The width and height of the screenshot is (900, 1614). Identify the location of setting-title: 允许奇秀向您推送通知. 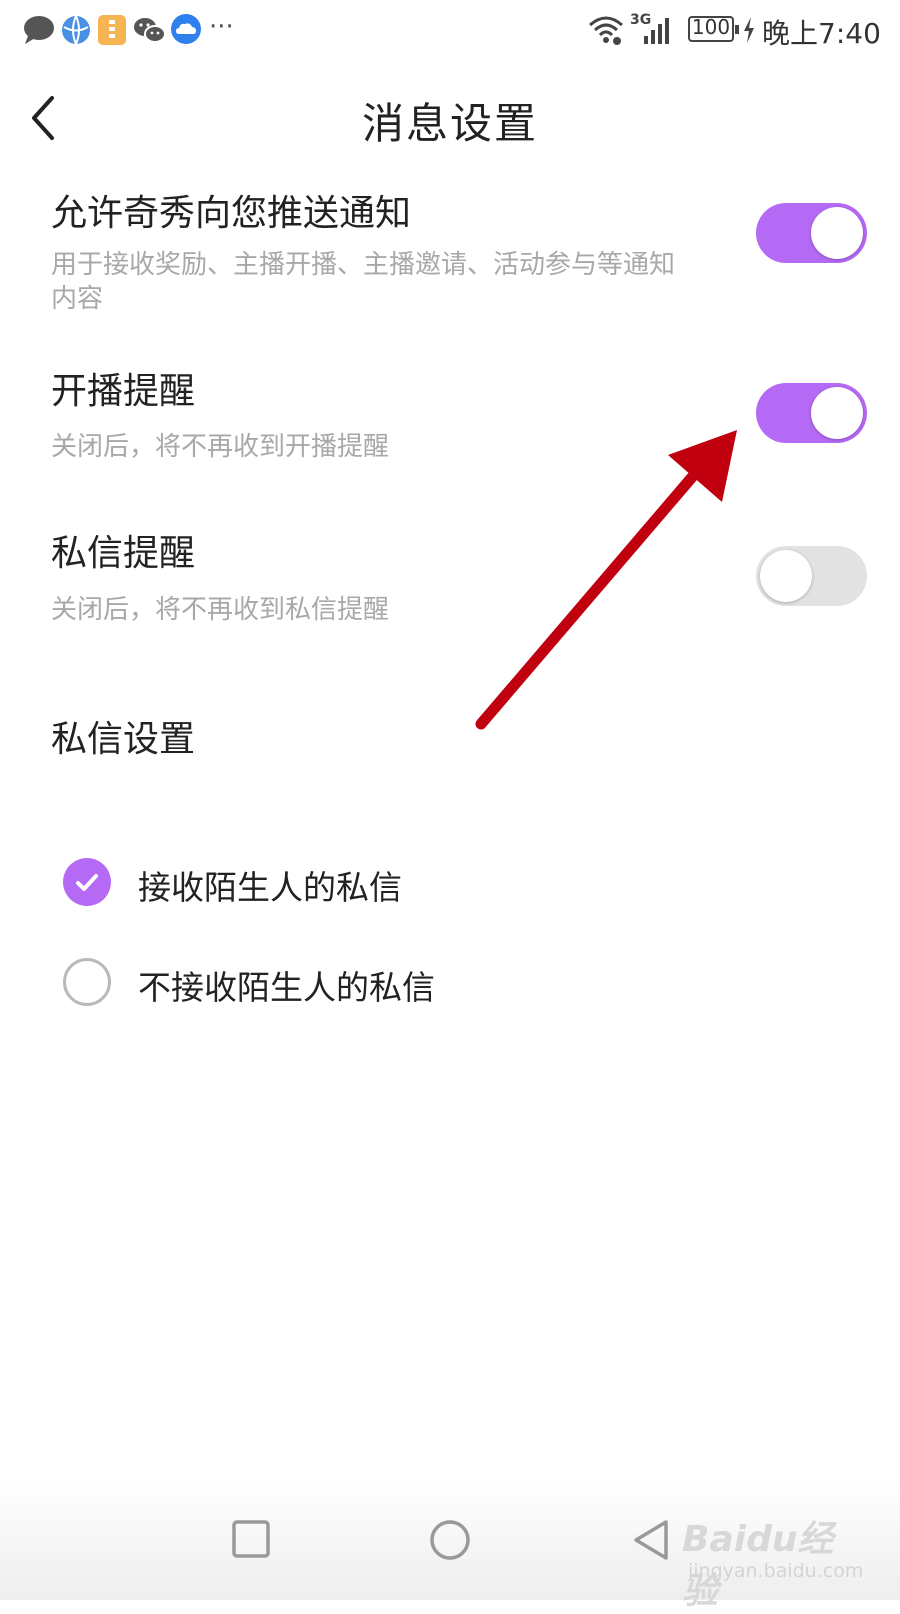
(231, 213).